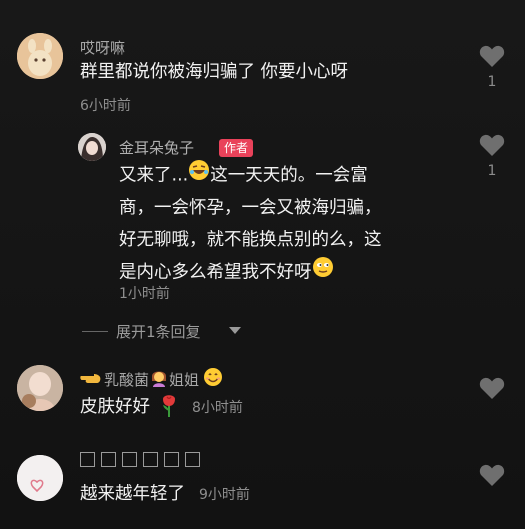 Image resolution: width=525 pixels, height=529 pixels. What do you see at coordinates (105, 106) in the screenshot?
I see `timestamp: 6小时前` at bounding box center [105, 106].